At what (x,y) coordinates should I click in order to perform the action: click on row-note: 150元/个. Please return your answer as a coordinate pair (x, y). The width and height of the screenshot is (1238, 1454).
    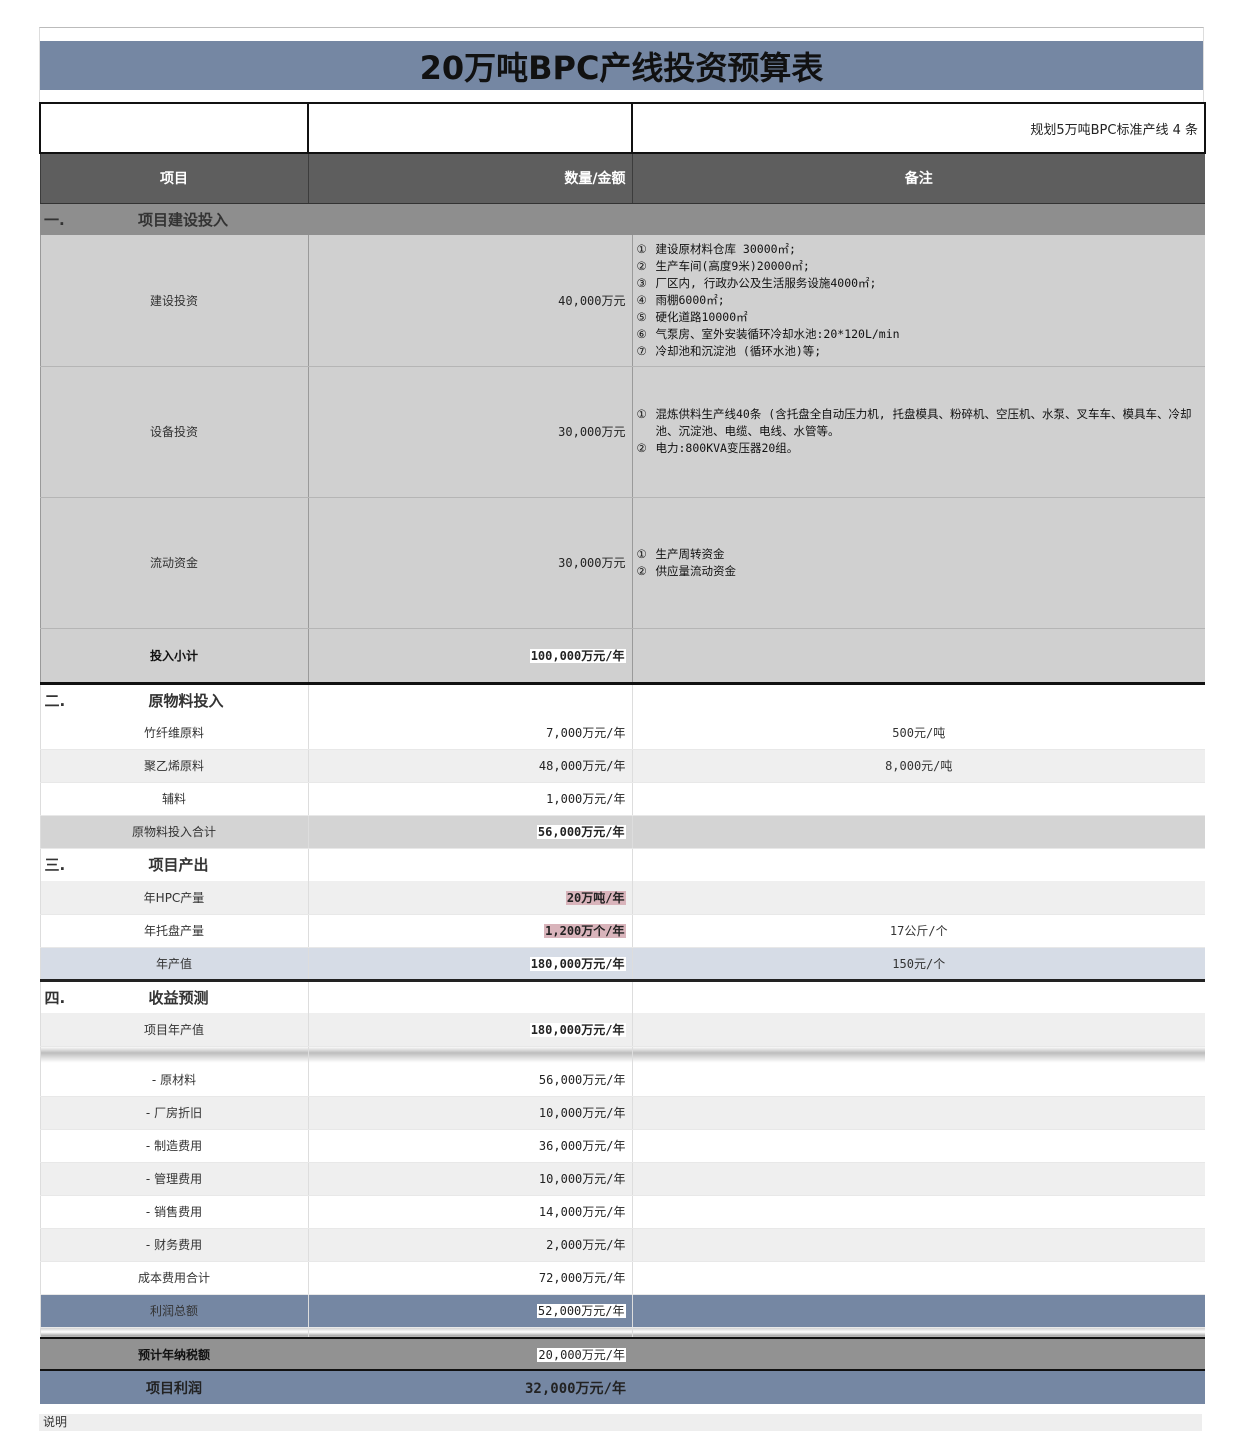
    Looking at the image, I should click on (918, 964).